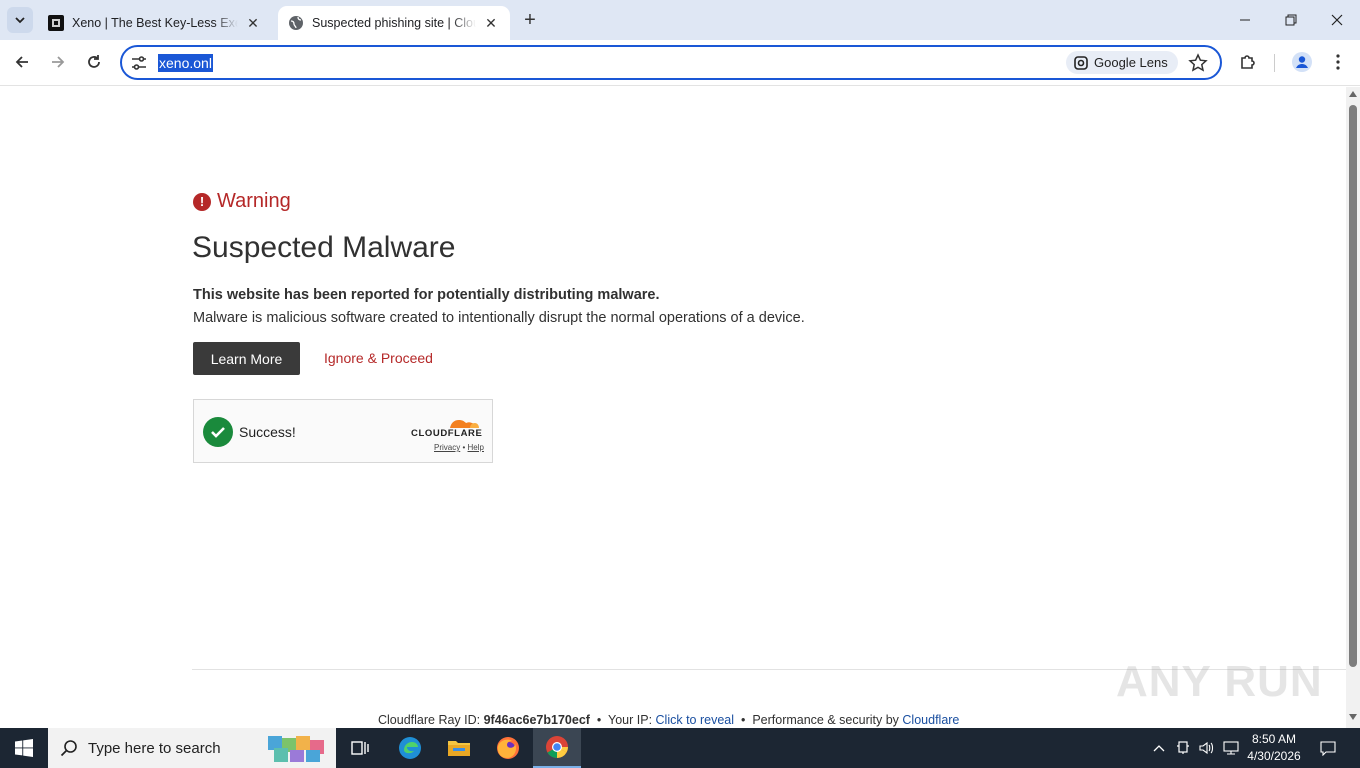 This screenshot has height=768, width=1360. Describe the element at coordinates (154, 748) in the screenshot. I see `search-placeholder: Type here to search` at that location.